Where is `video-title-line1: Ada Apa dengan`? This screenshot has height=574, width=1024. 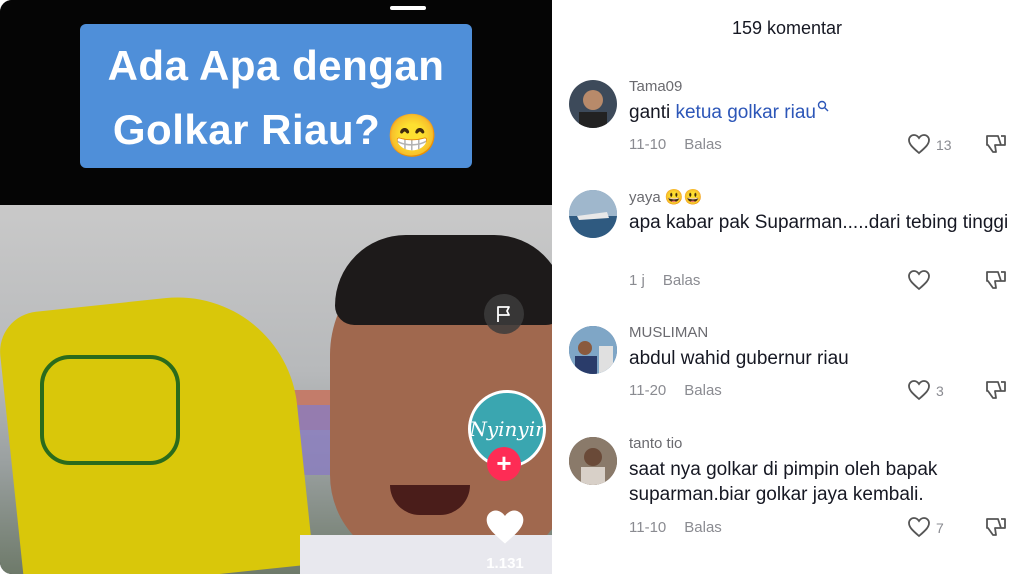 video-title-line1: Ada Apa dengan is located at coordinates (276, 65).